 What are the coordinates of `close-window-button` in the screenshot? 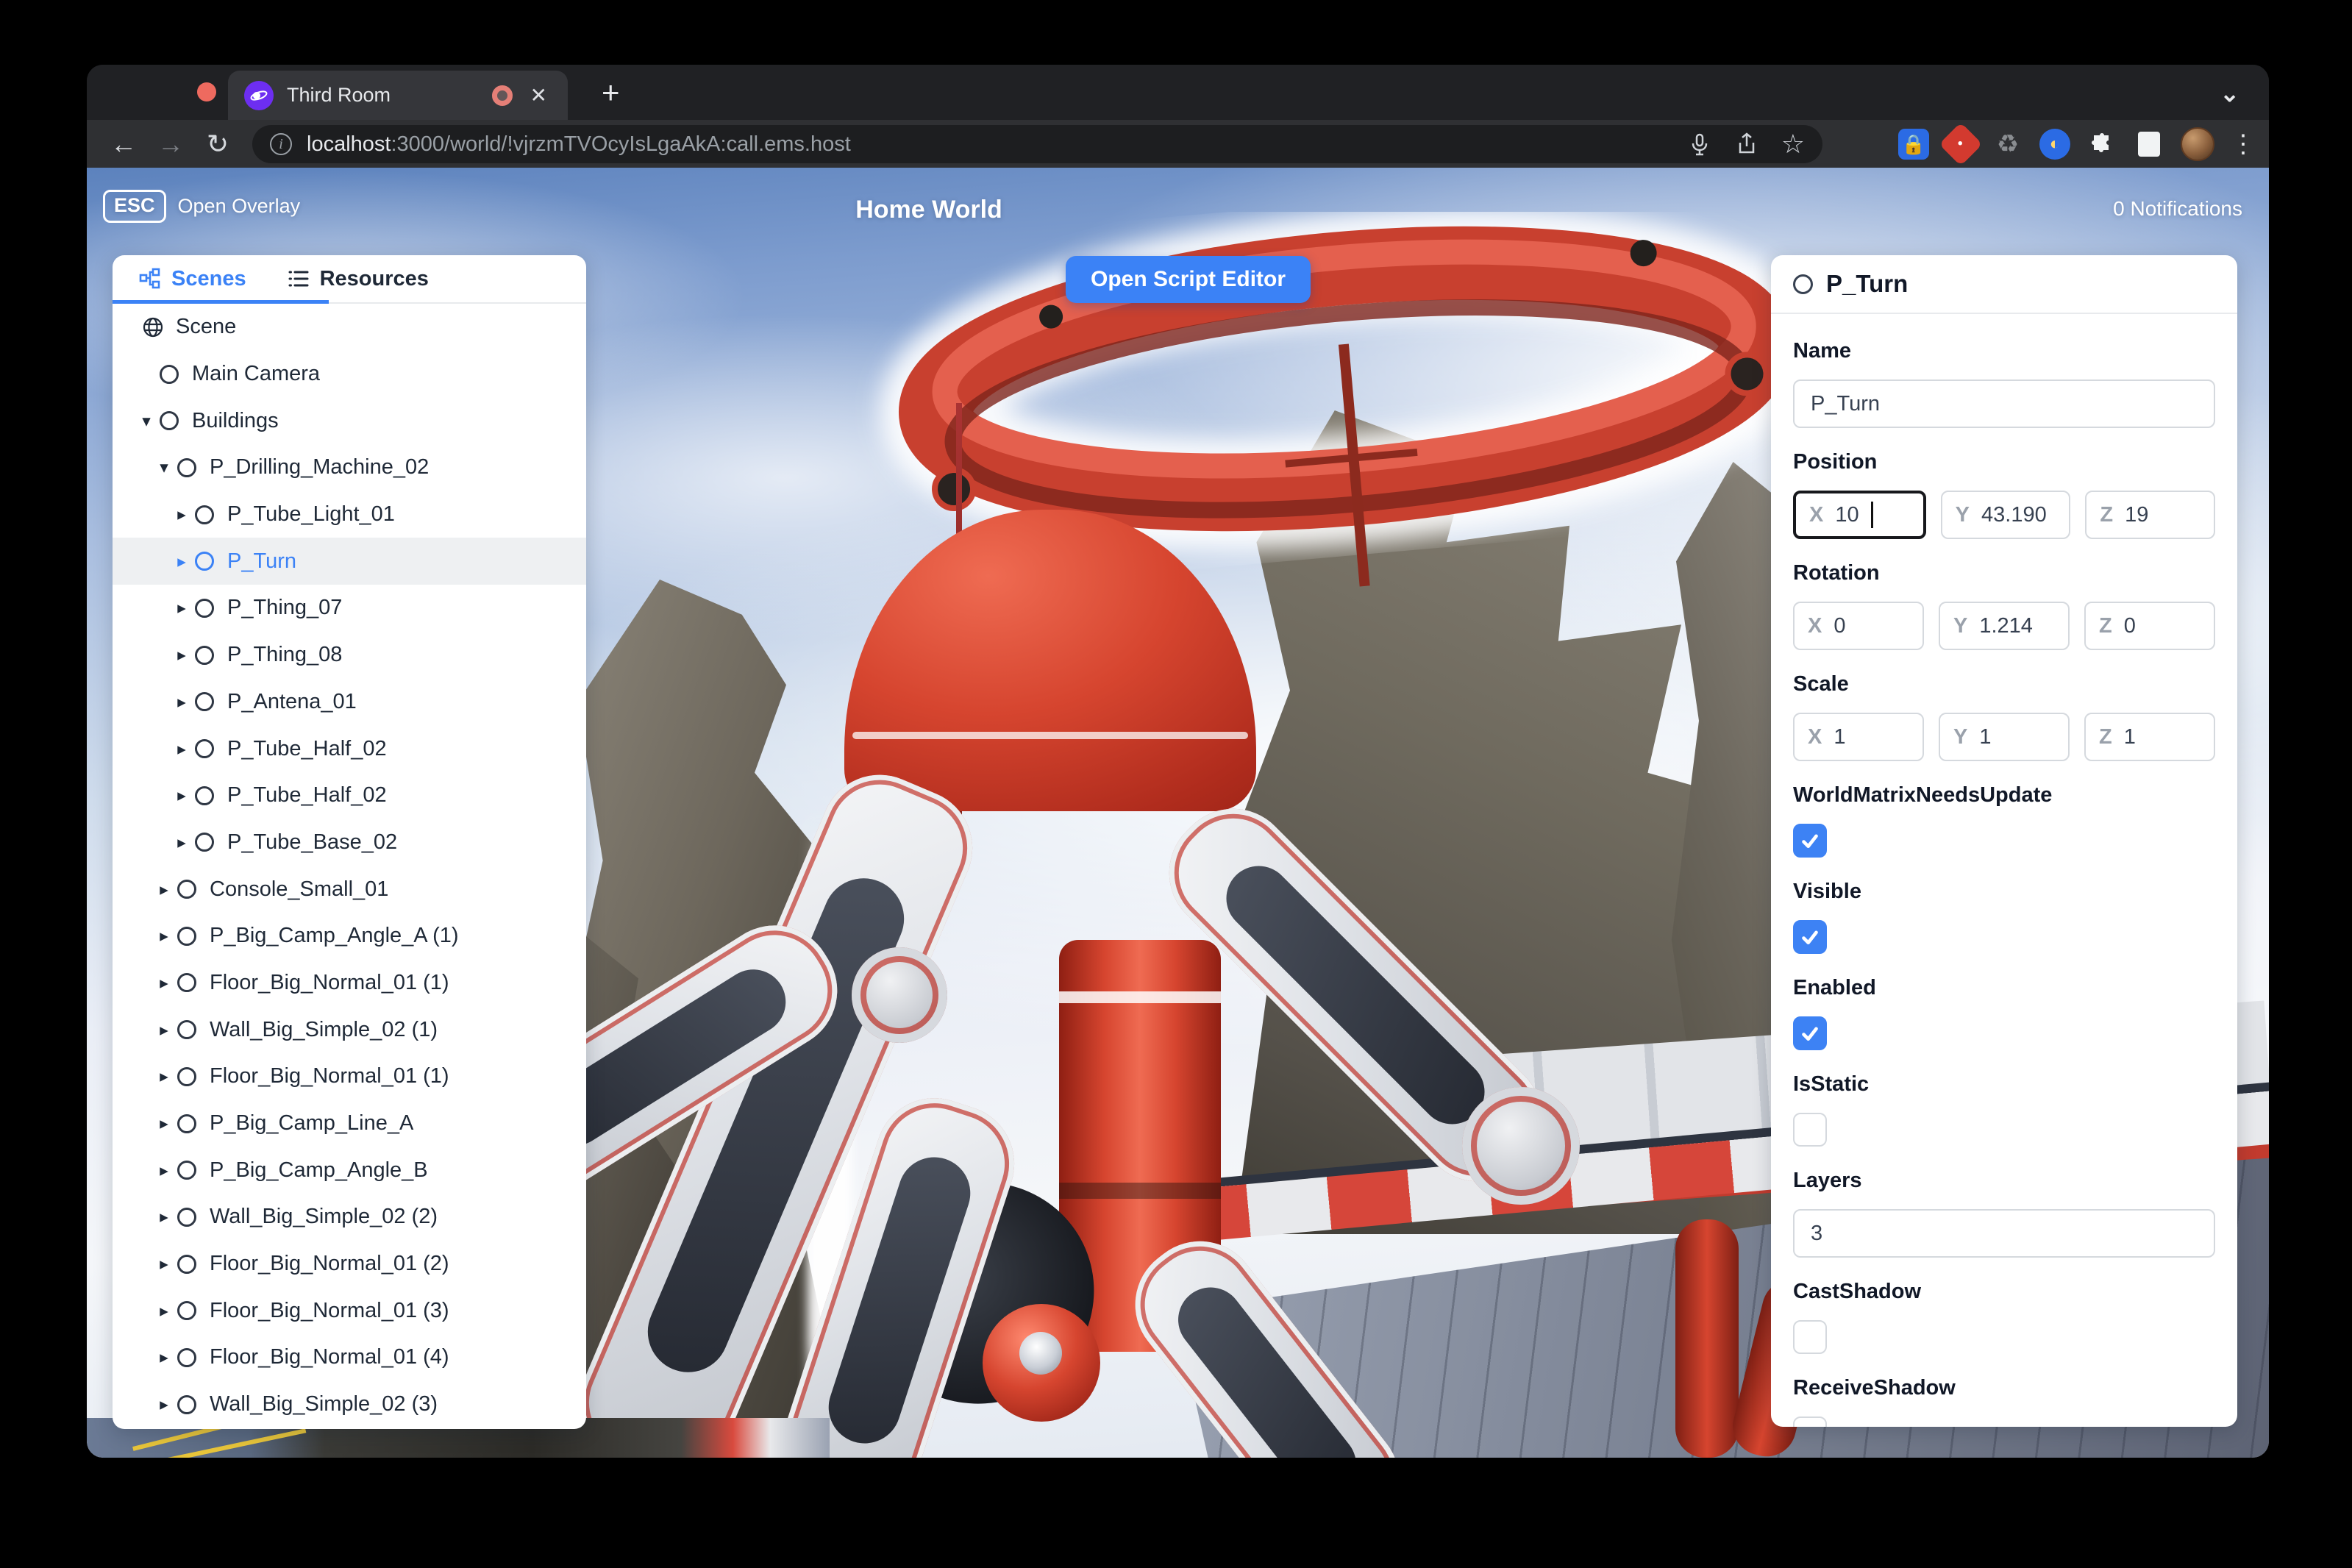 It's located at (206, 91).